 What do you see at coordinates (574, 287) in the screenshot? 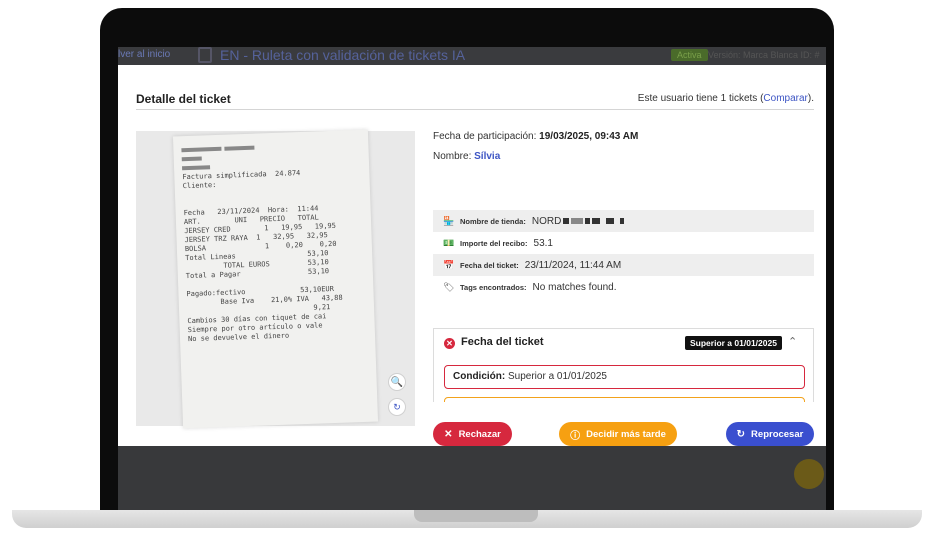
I see `field-value: No matches found.` at bounding box center [574, 287].